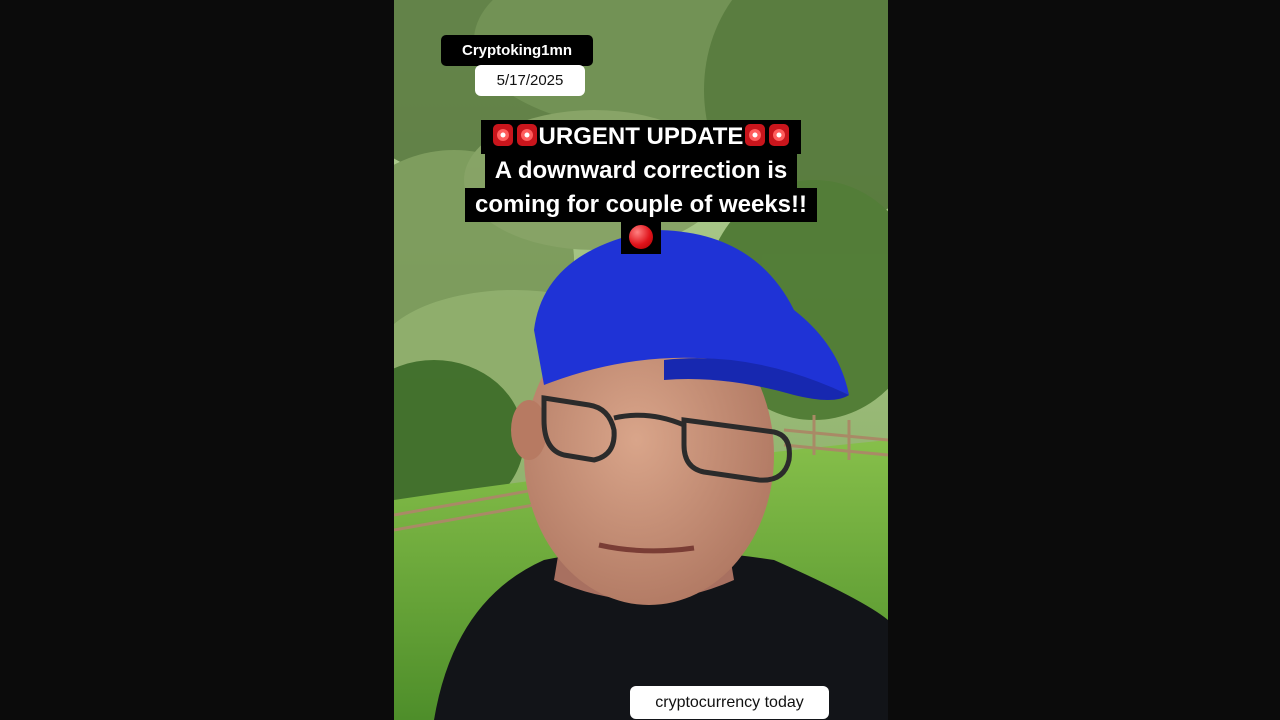 The image size is (1280, 720). Describe the element at coordinates (517, 50) in the screenshot. I see `username-label: Cryptoking1mn` at that location.